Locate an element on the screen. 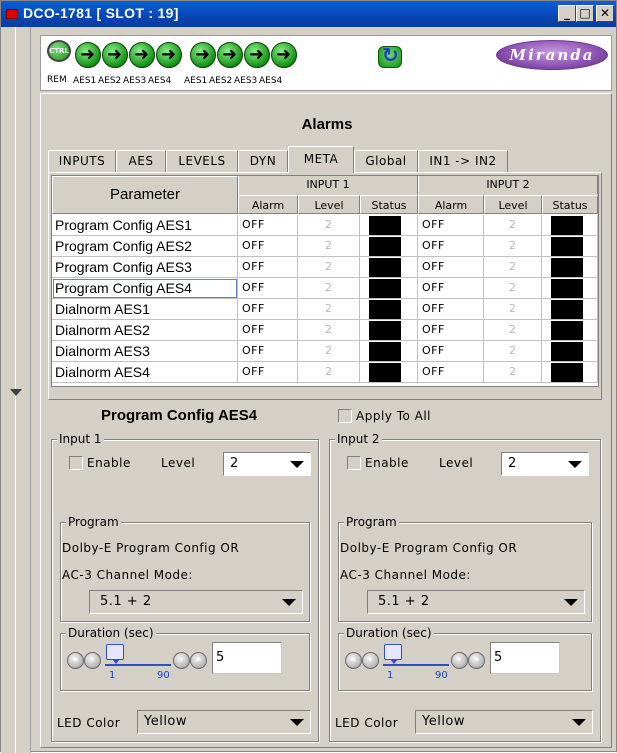  input2-led-dropdown: Yellow is located at coordinates (504, 722).